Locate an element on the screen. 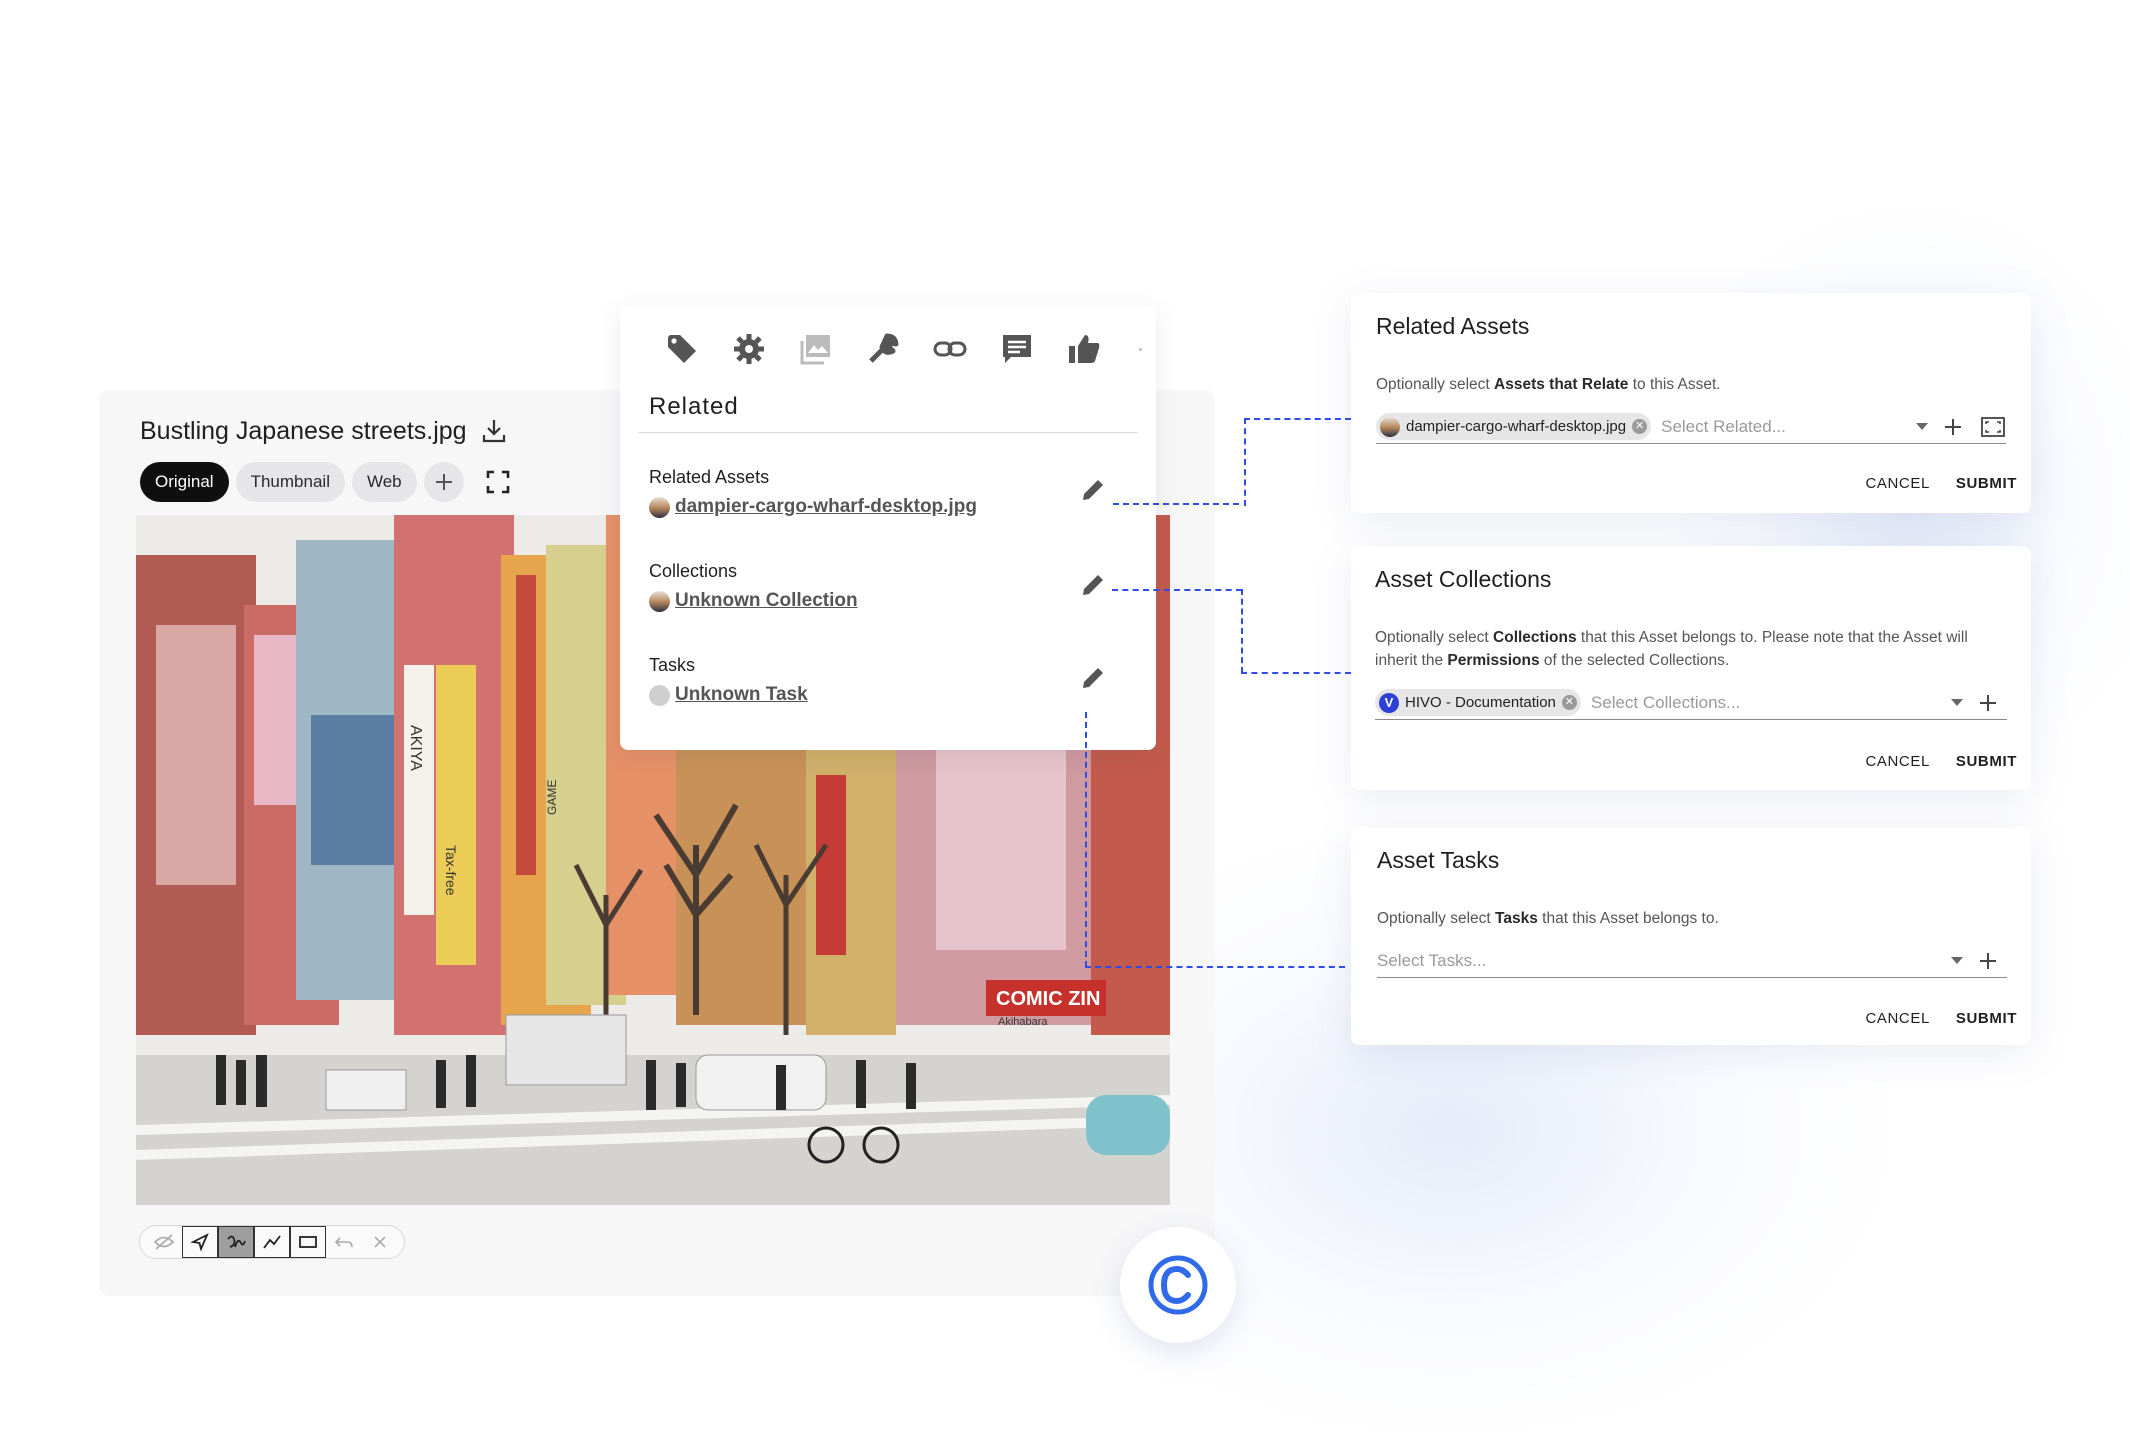 This screenshot has height=1440, width=2130. panel-tab-bar is located at coordinates (883, 349).